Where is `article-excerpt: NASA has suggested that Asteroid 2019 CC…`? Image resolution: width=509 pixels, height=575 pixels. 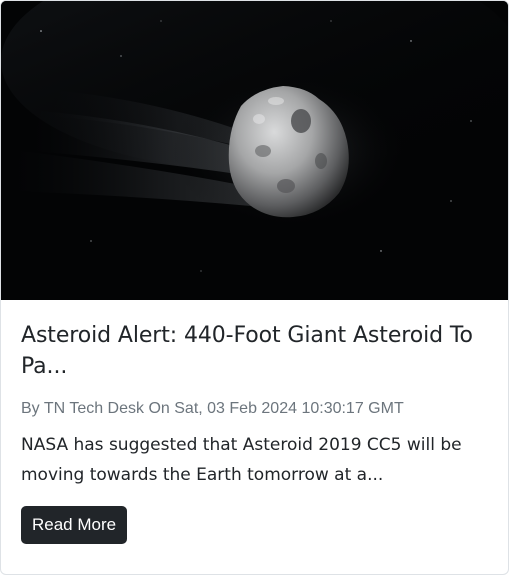 article-excerpt: NASA has suggested that Asteroid 2019 CC… is located at coordinates (241, 460).